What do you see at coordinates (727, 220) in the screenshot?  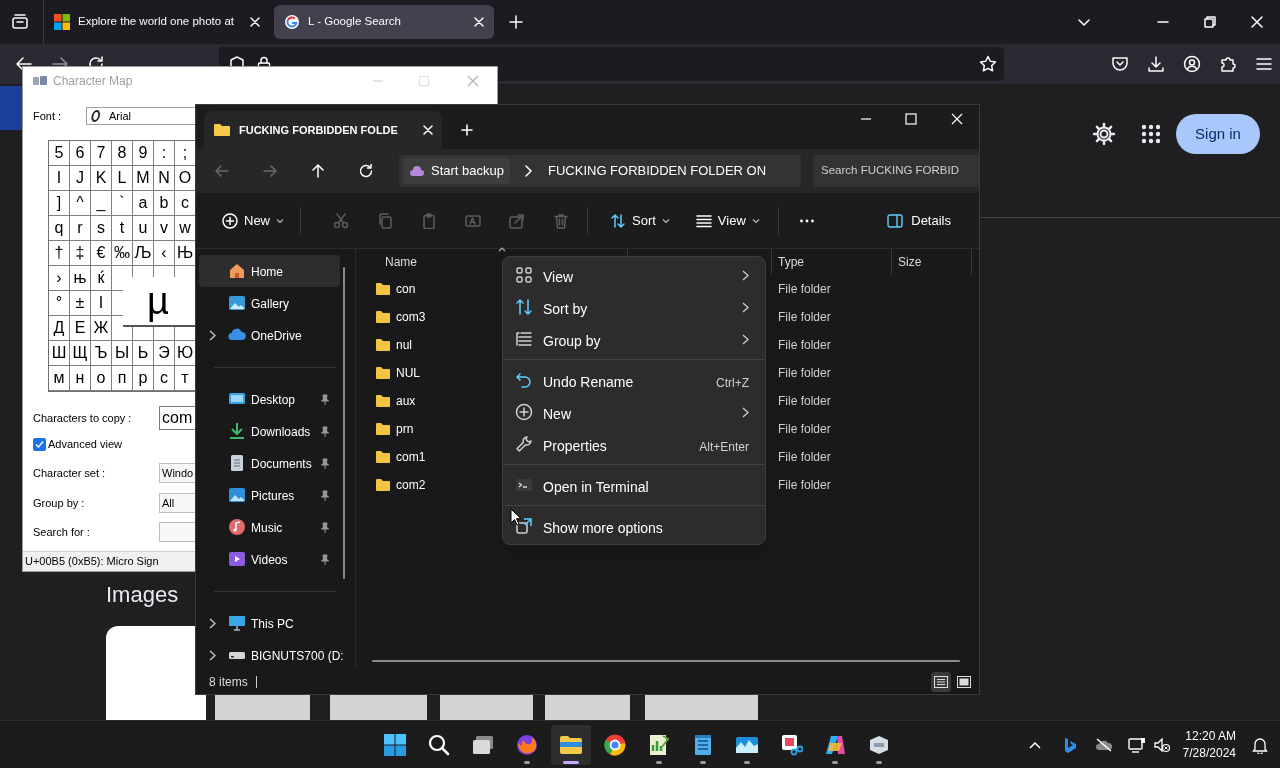 I see `list-button: View` at bounding box center [727, 220].